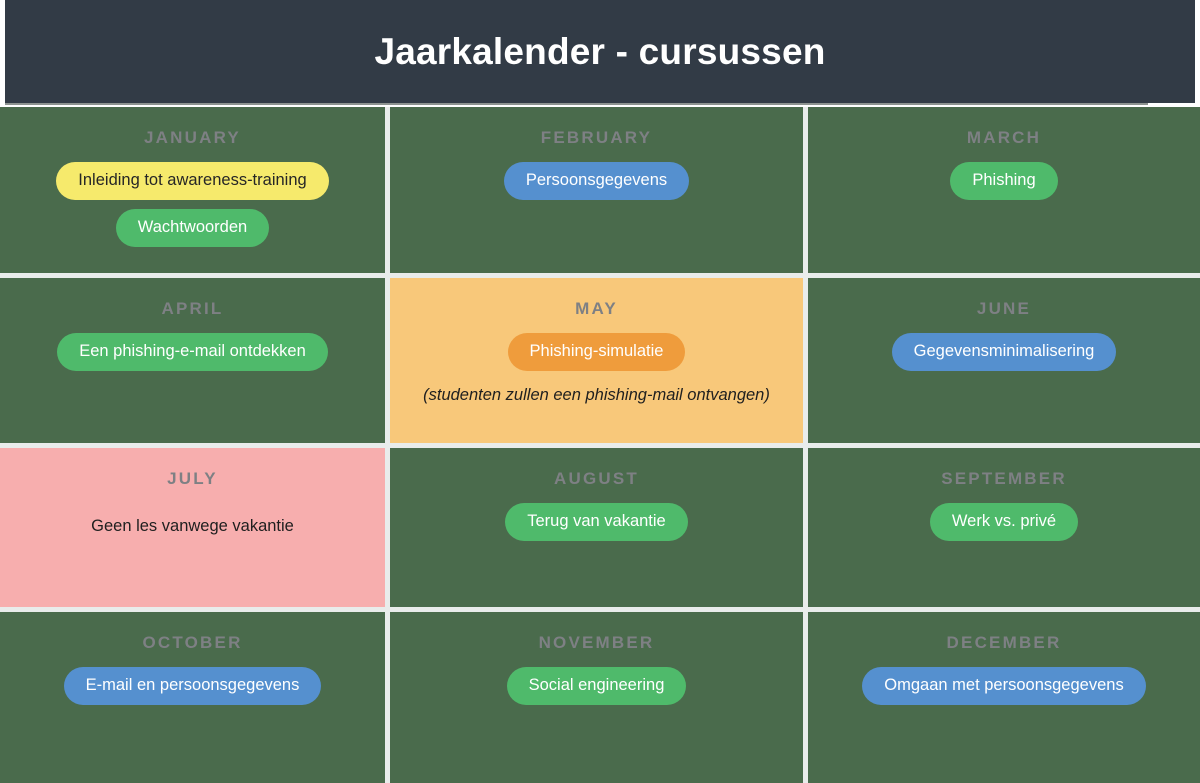 The width and height of the screenshot is (1200, 783). Describe the element at coordinates (192, 686) in the screenshot. I see `course-pill: E-mail en persoonsgegevens` at that location.